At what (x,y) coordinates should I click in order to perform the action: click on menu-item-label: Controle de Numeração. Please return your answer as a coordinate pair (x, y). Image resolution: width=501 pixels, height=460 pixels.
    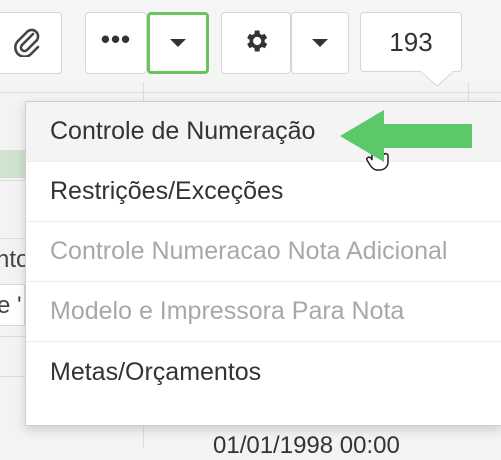
    Looking at the image, I should click on (183, 131).